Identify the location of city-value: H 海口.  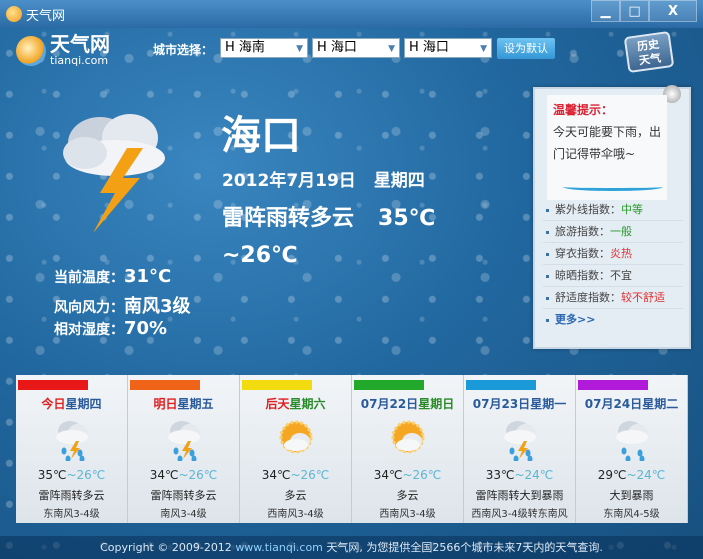
(337, 47).